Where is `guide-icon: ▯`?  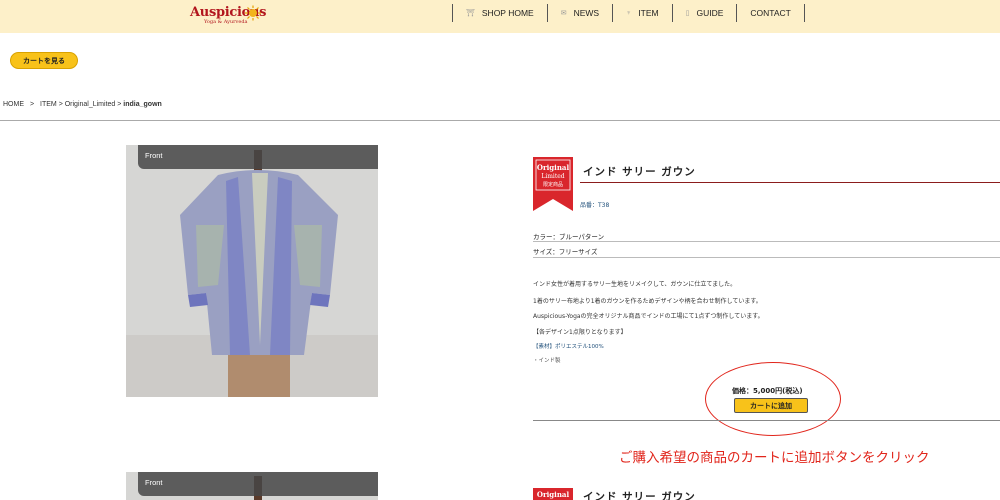 guide-icon: ▯ is located at coordinates (687, 13).